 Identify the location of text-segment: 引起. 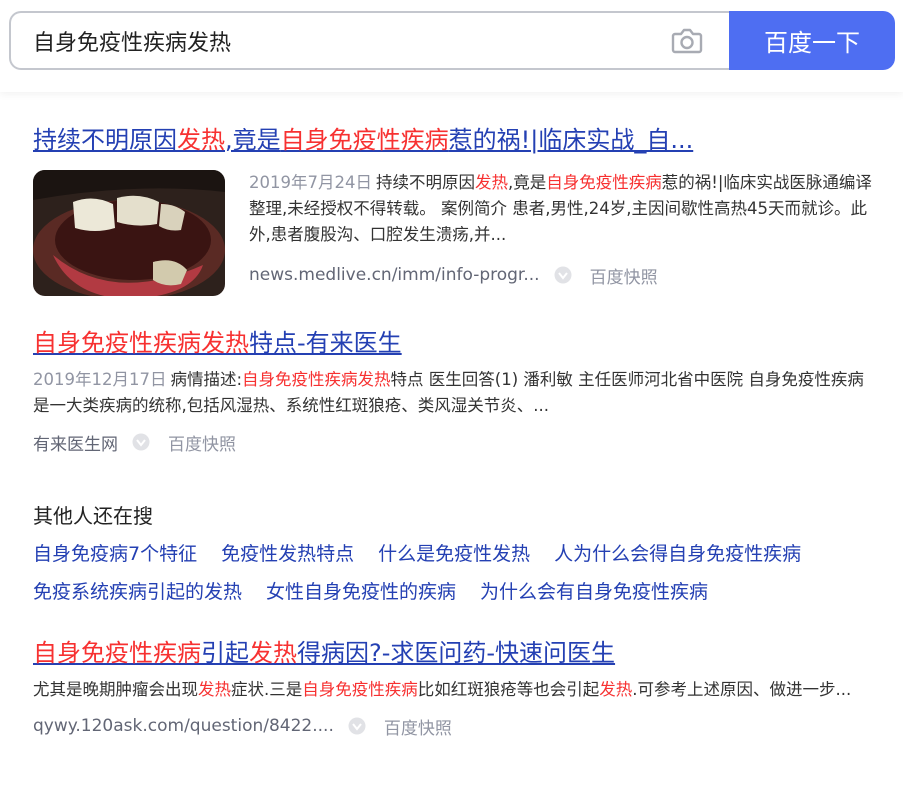
(225, 653).